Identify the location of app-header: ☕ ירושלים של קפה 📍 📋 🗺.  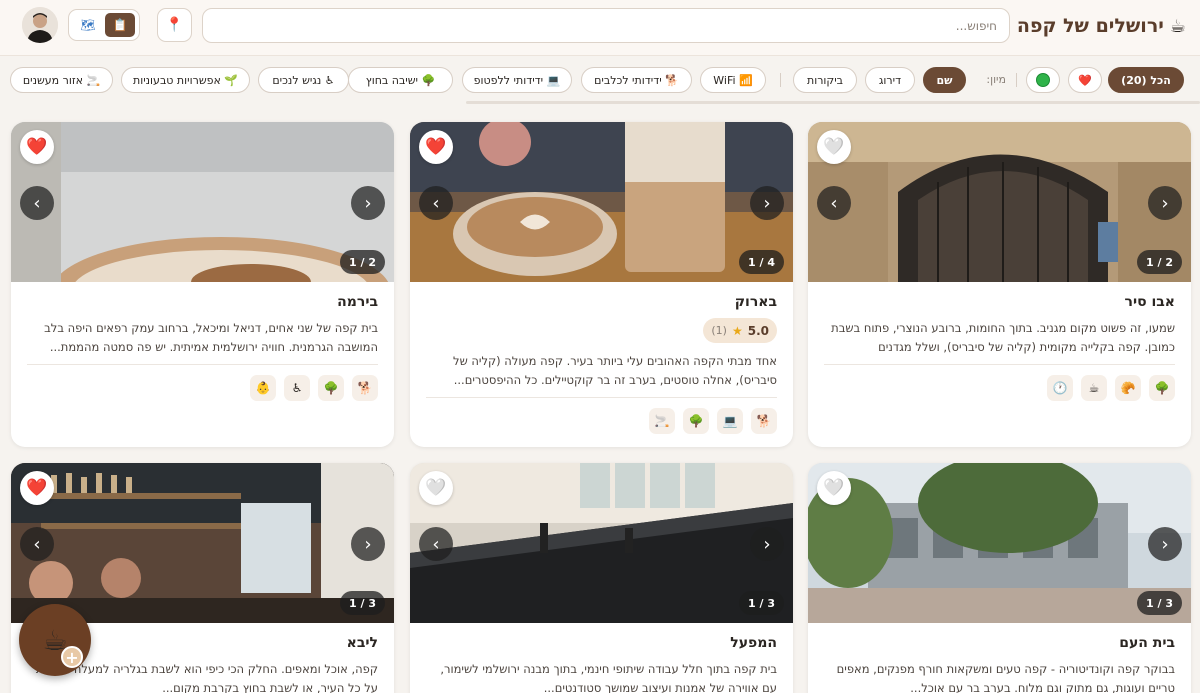
(600, 28).